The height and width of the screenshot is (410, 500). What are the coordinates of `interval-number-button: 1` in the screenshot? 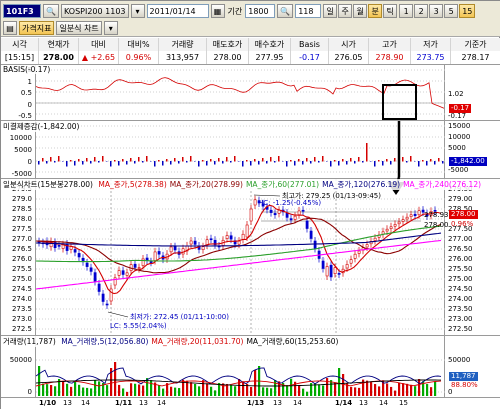 It's located at (406, 11).